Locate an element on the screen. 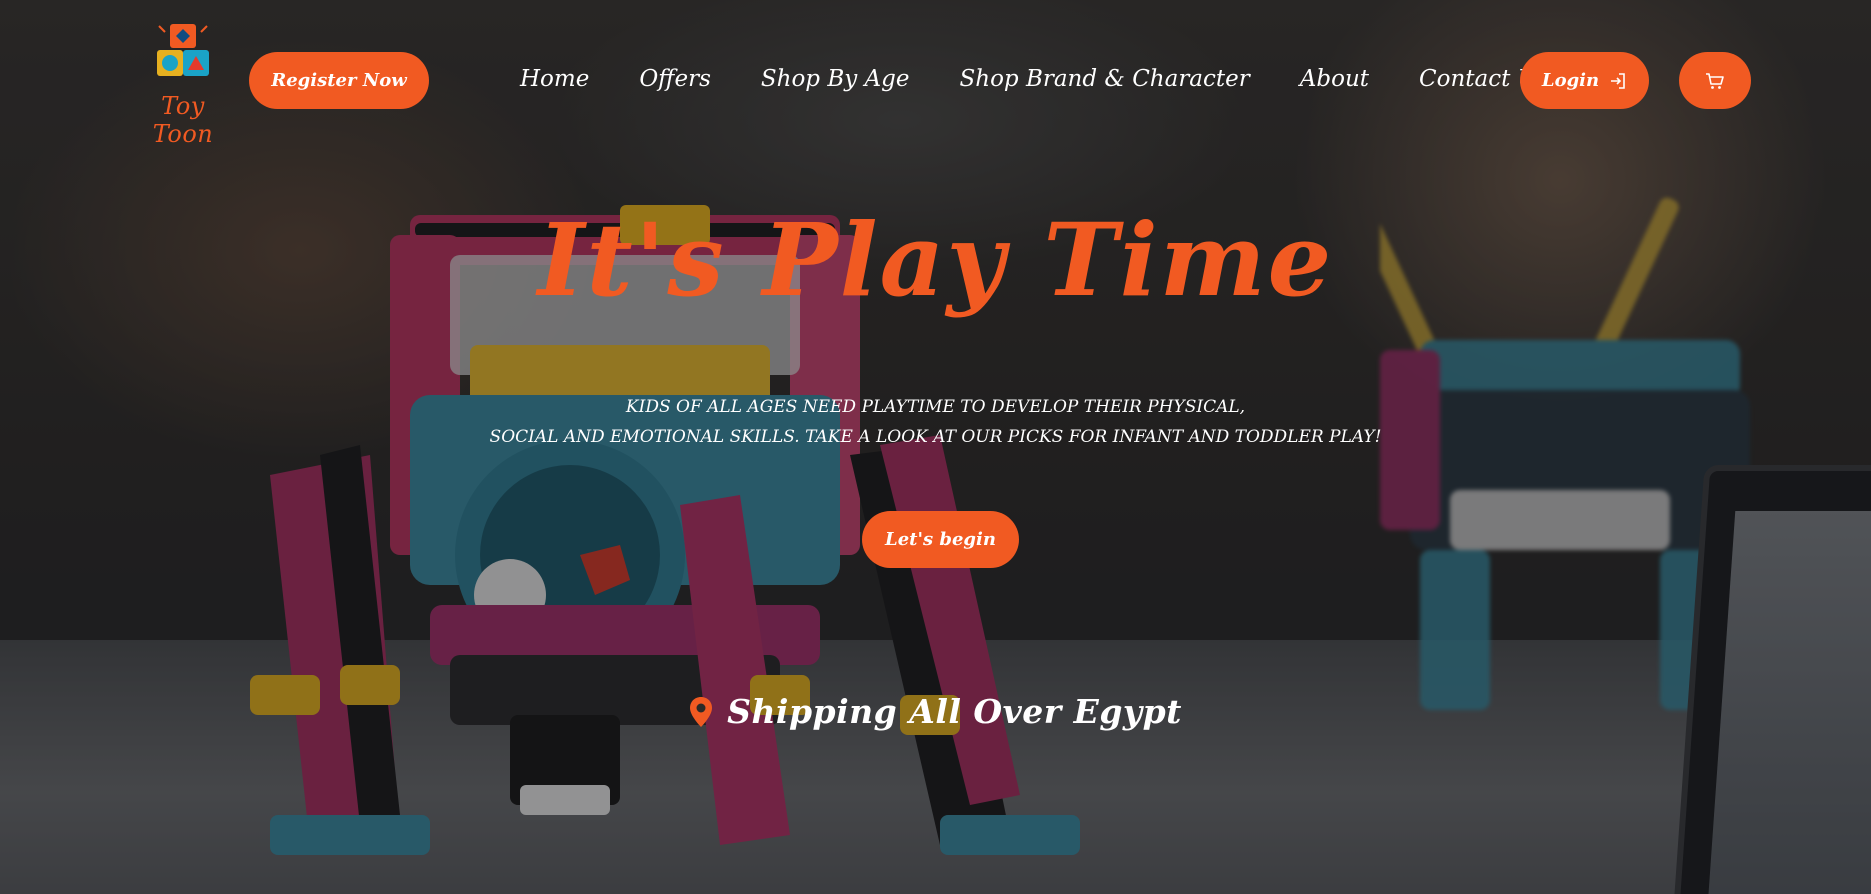  register-now-button: Register Now is located at coordinates (339, 80).